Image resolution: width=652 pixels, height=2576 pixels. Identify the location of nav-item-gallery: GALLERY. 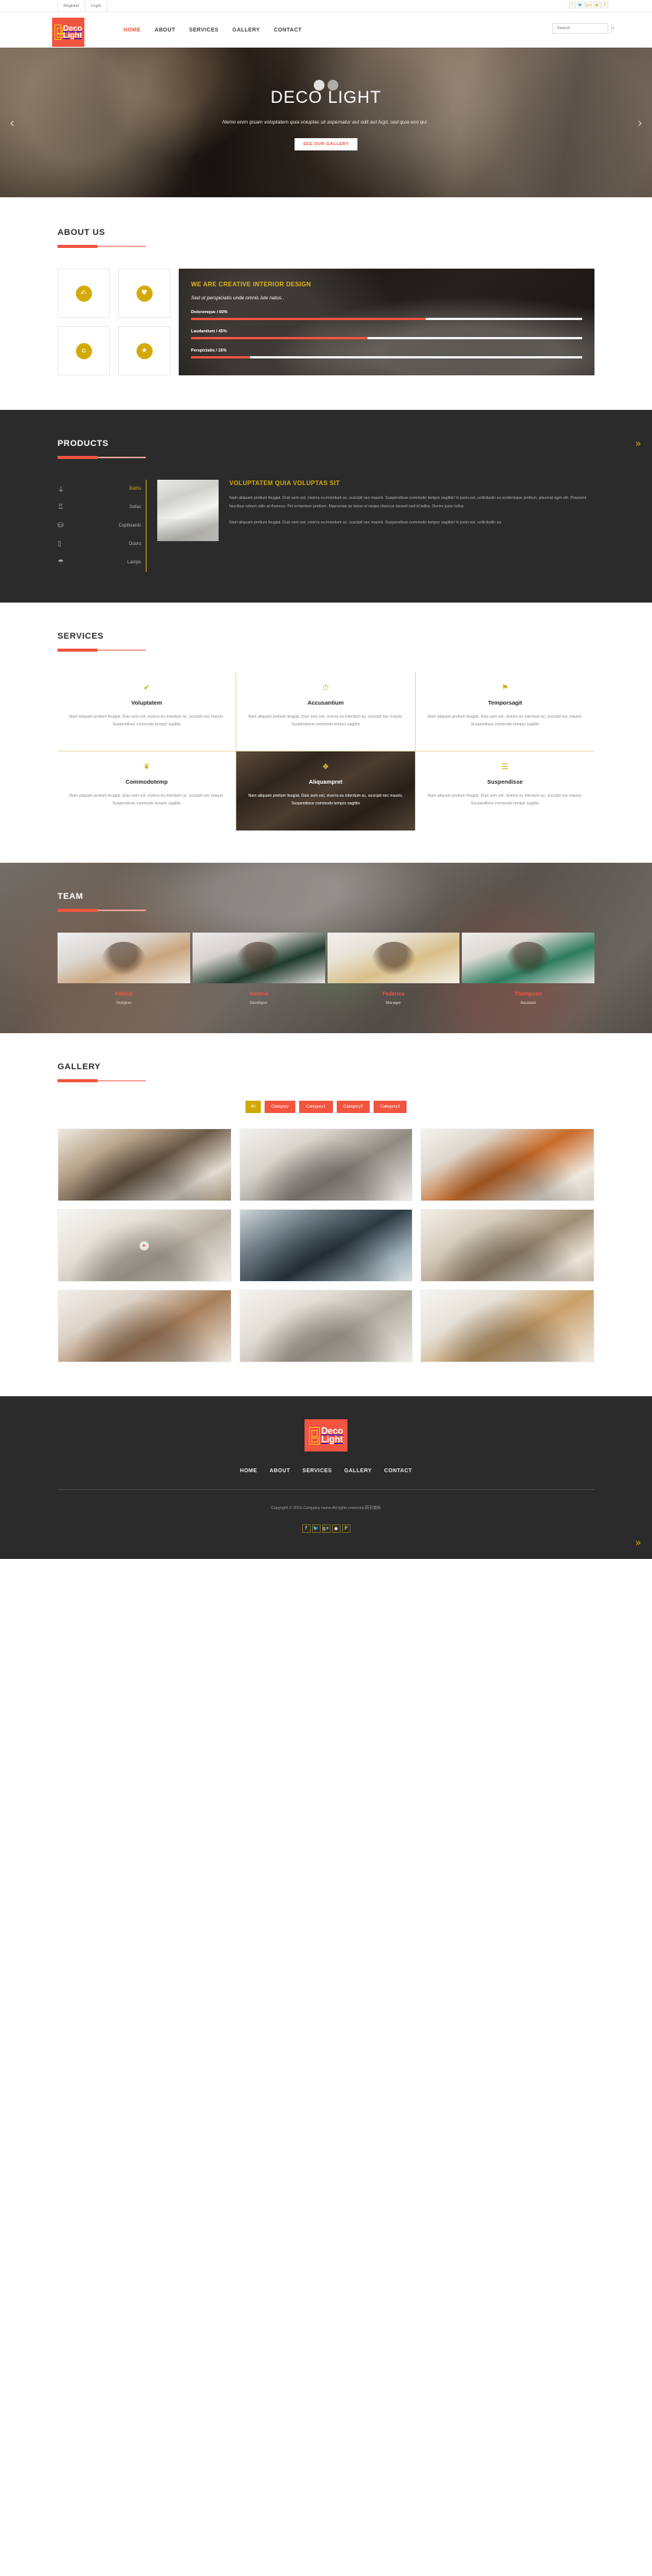
(246, 30).